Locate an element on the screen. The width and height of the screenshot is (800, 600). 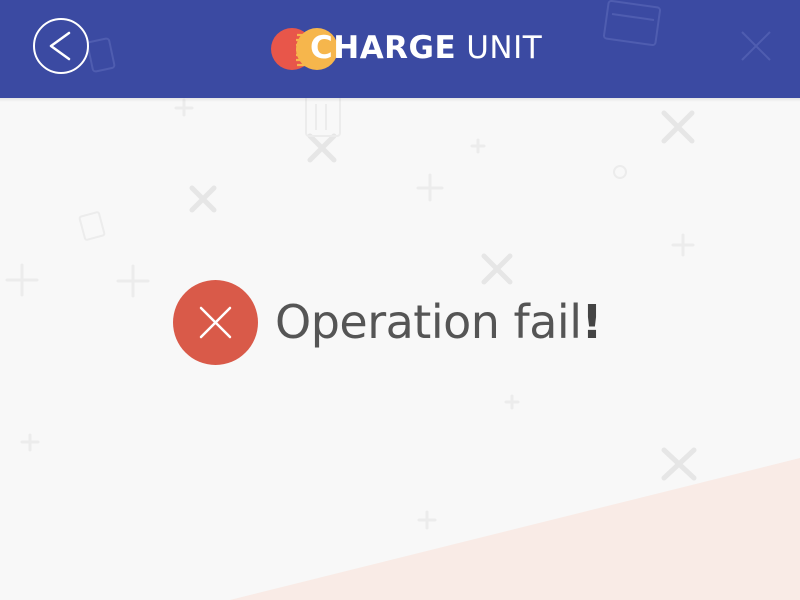
back-button is located at coordinates (61, 46).